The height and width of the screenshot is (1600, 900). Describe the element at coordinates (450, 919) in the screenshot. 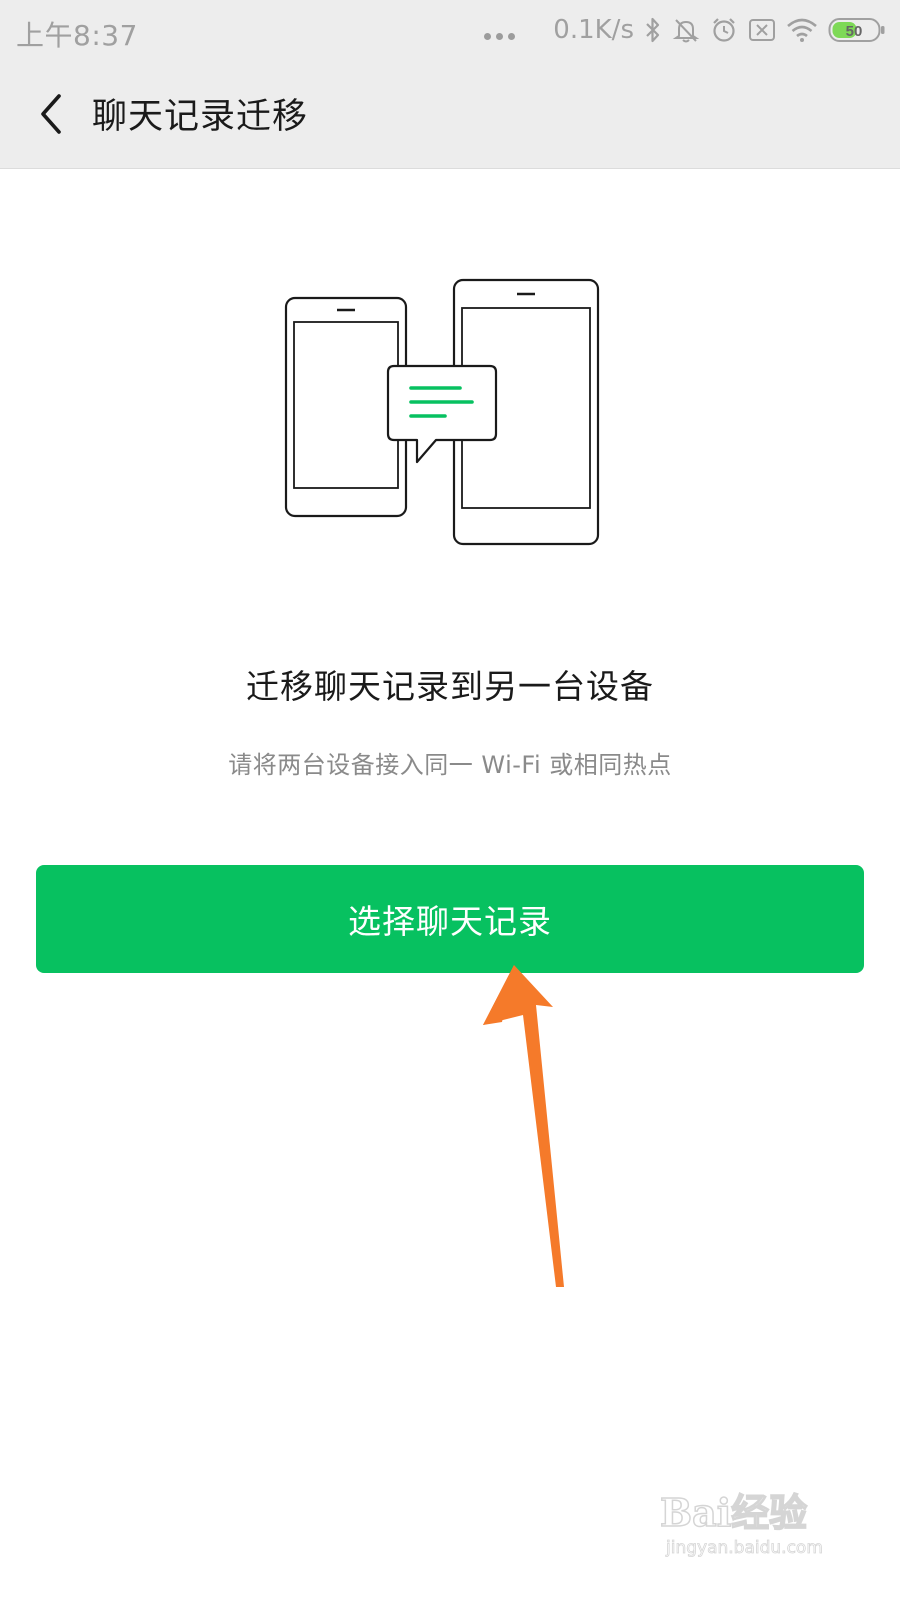

I see `select-chat-history-button: 选择聊天记录` at that location.